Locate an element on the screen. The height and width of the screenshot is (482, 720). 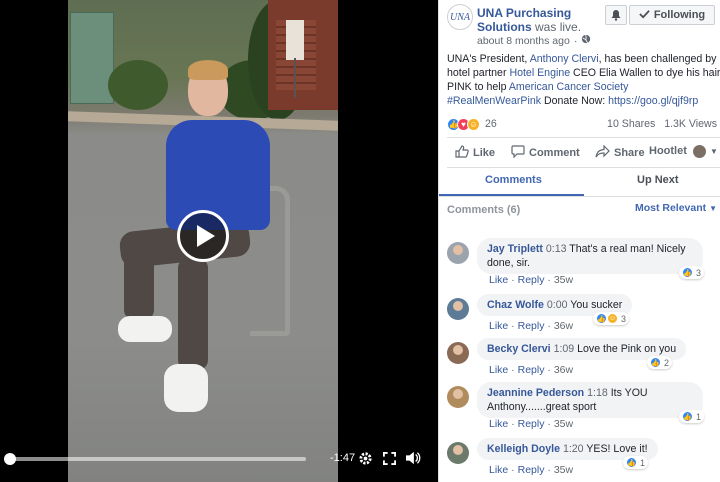
fullscreen-icon is located at coordinates (389, 458).